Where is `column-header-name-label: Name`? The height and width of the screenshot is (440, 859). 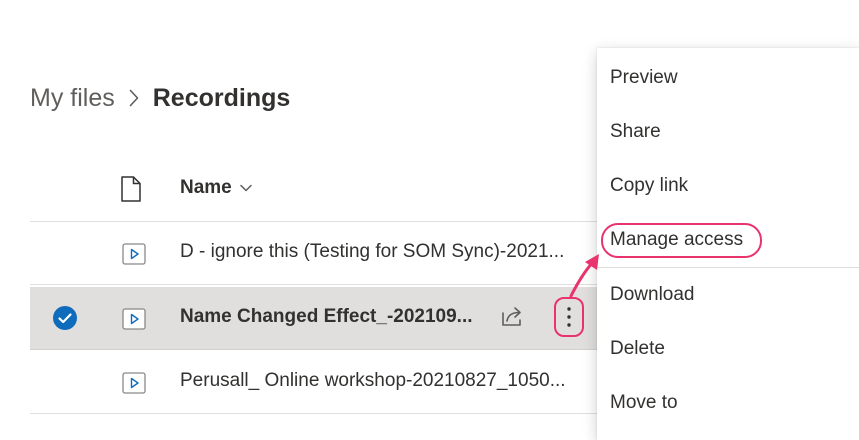 column-header-name-label: Name is located at coordinates (206, 187).